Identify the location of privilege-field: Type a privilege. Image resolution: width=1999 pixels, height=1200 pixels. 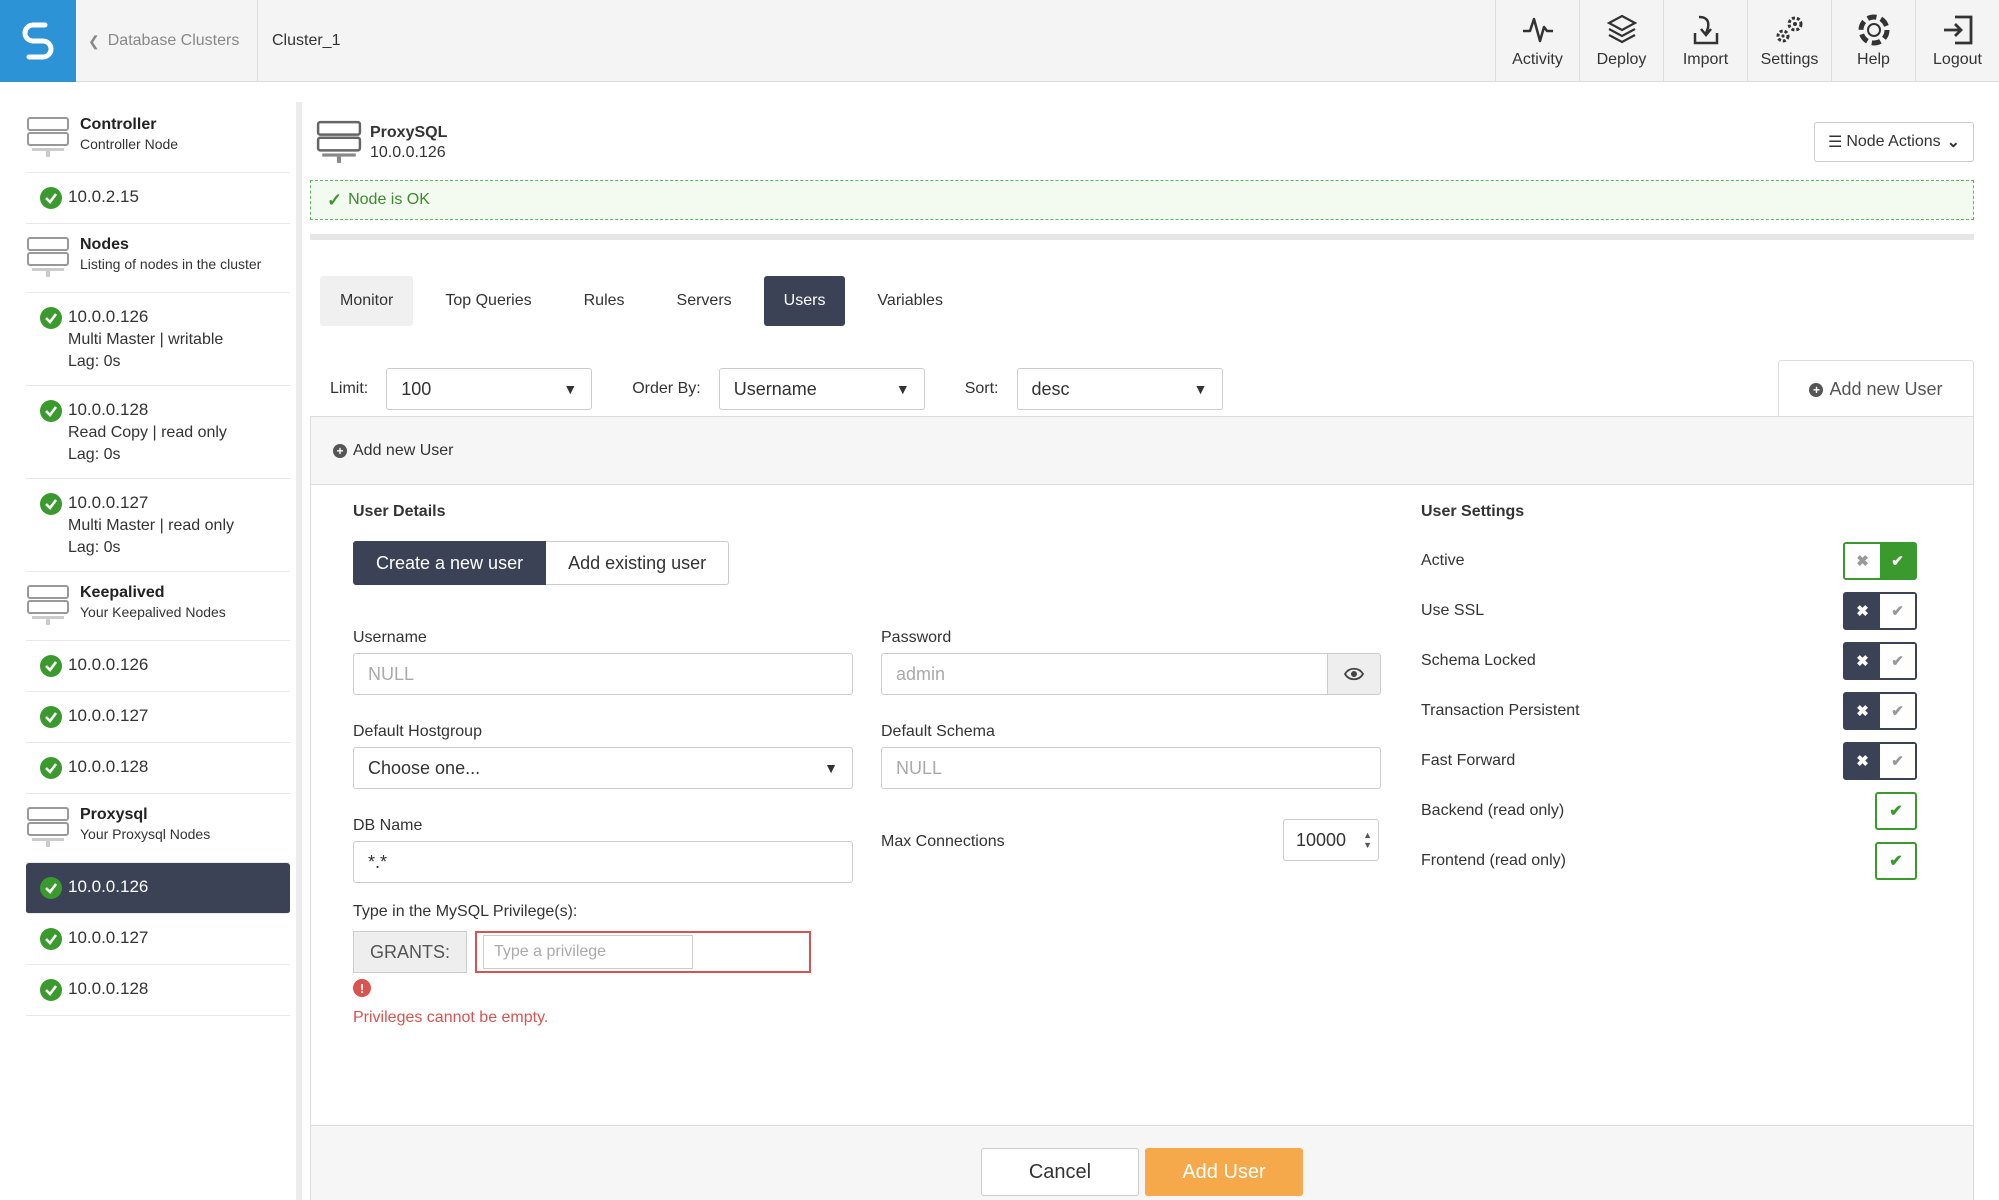
(643, 952).